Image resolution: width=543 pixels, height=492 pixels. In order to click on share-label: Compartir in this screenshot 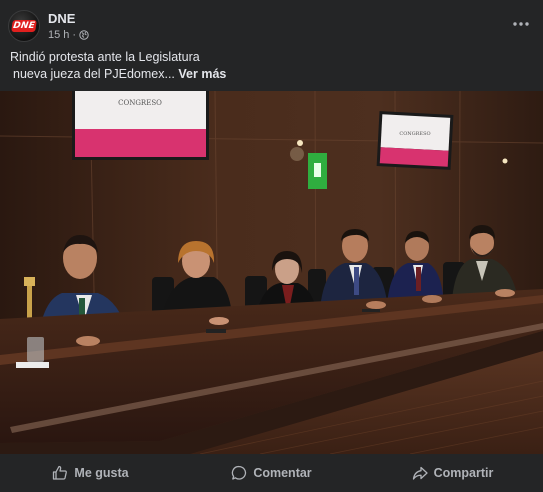, I will do `click(463, 473)`.